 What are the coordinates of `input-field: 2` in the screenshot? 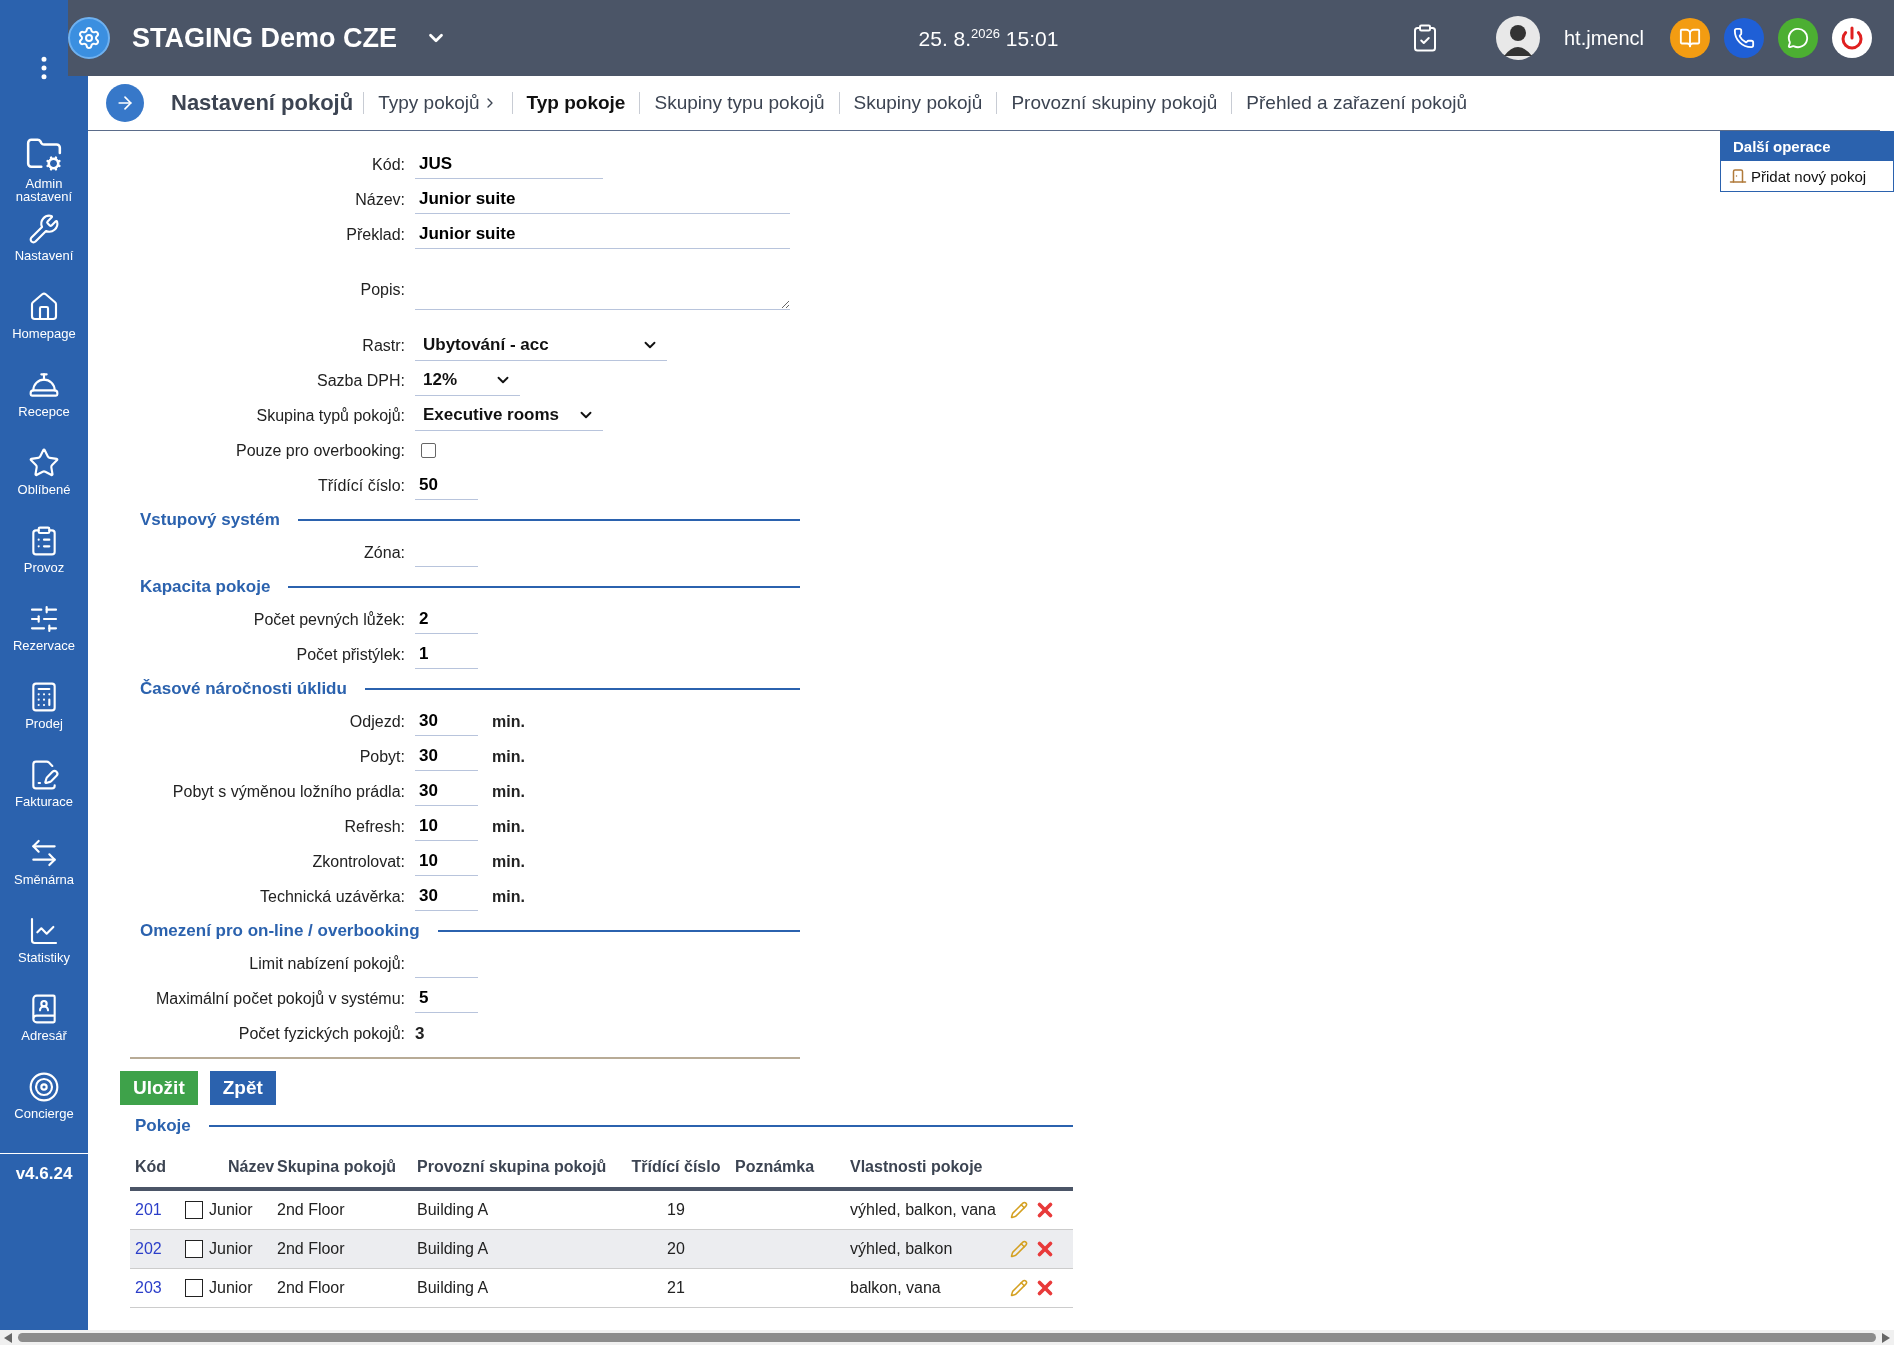 It's located at (446, 619).